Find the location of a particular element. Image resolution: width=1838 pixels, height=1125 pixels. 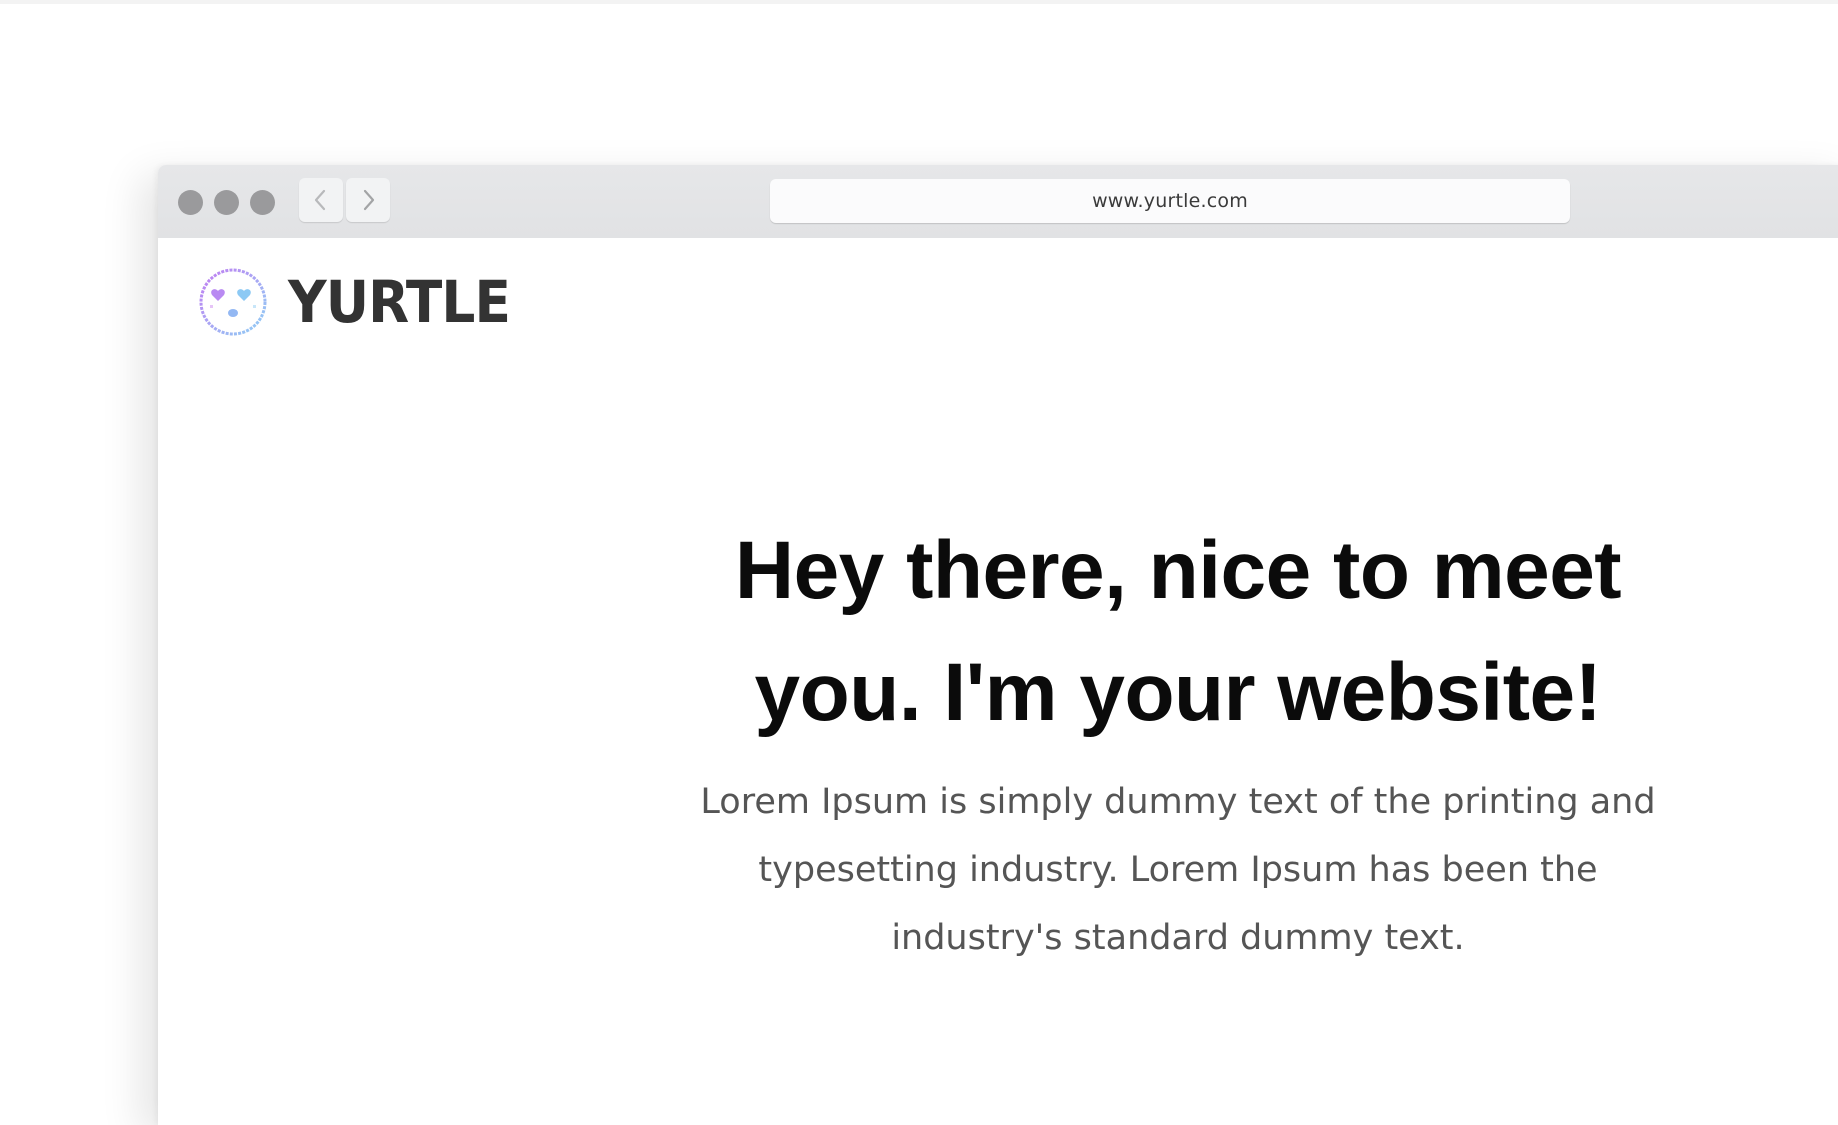

chevron-left-icon is located at coordinates (320, 200).